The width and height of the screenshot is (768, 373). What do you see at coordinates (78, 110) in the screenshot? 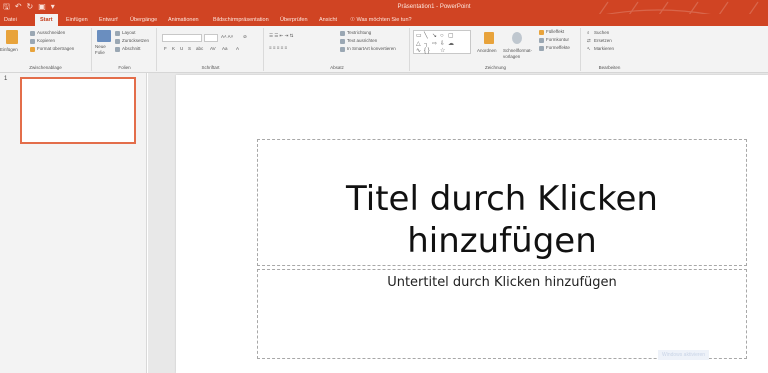
I see `slide-thumbnail` at bounding box center [78, 110].